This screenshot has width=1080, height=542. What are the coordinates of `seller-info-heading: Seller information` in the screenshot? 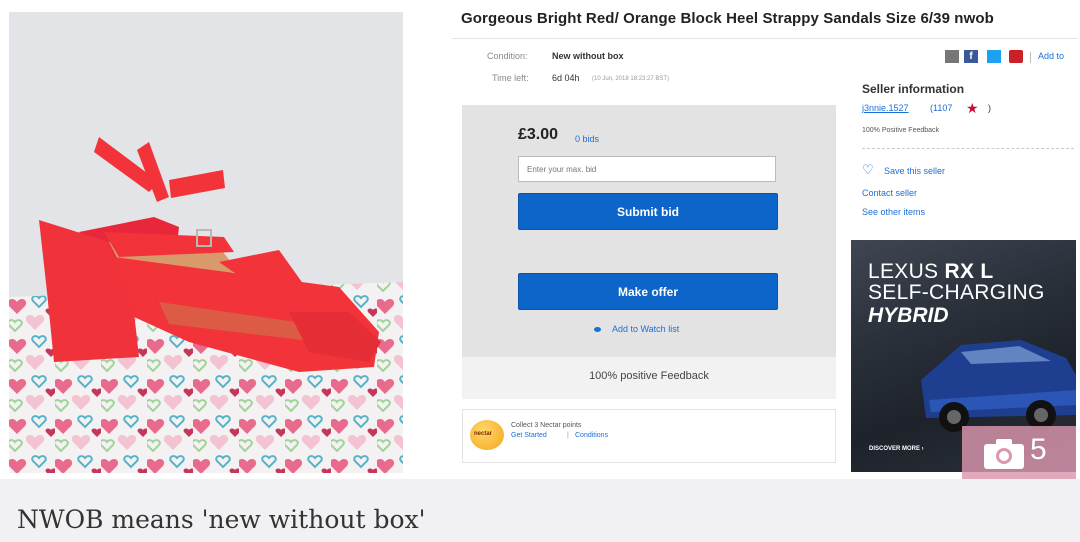 It's located at (913, 89).